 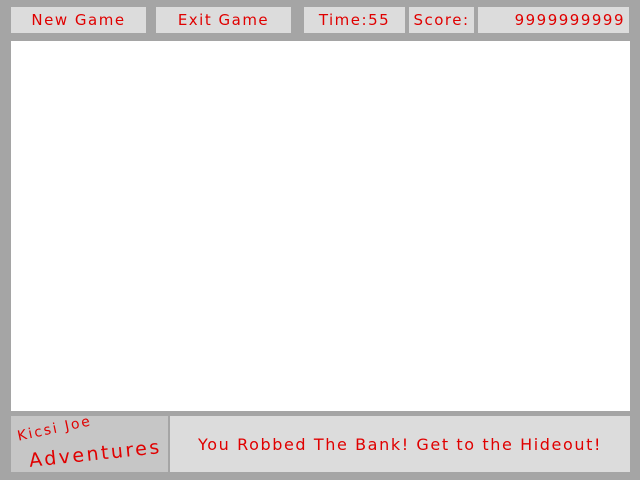 I want to click on new-game-button: New Game, so click(x=78, y=20).